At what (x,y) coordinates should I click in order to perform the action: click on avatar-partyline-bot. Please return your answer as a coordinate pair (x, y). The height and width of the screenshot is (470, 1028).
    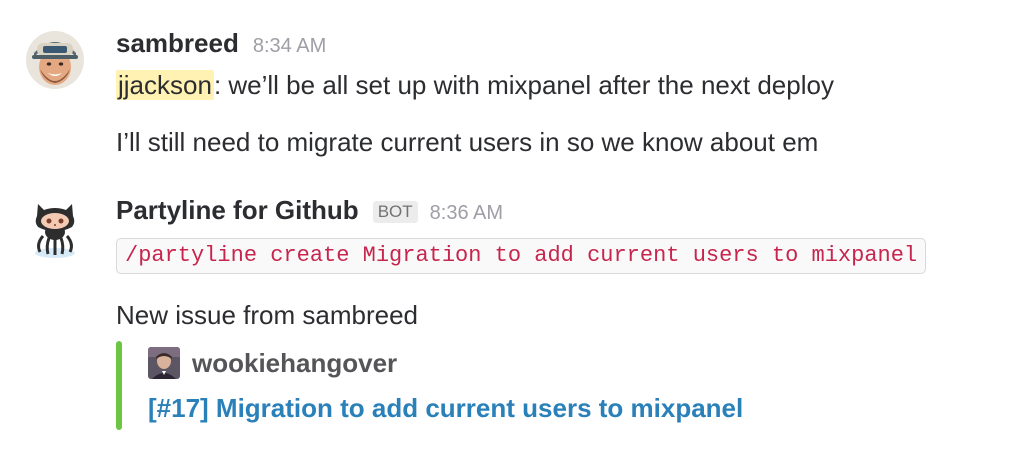
    Looking at the image, I should click on (55, 227).